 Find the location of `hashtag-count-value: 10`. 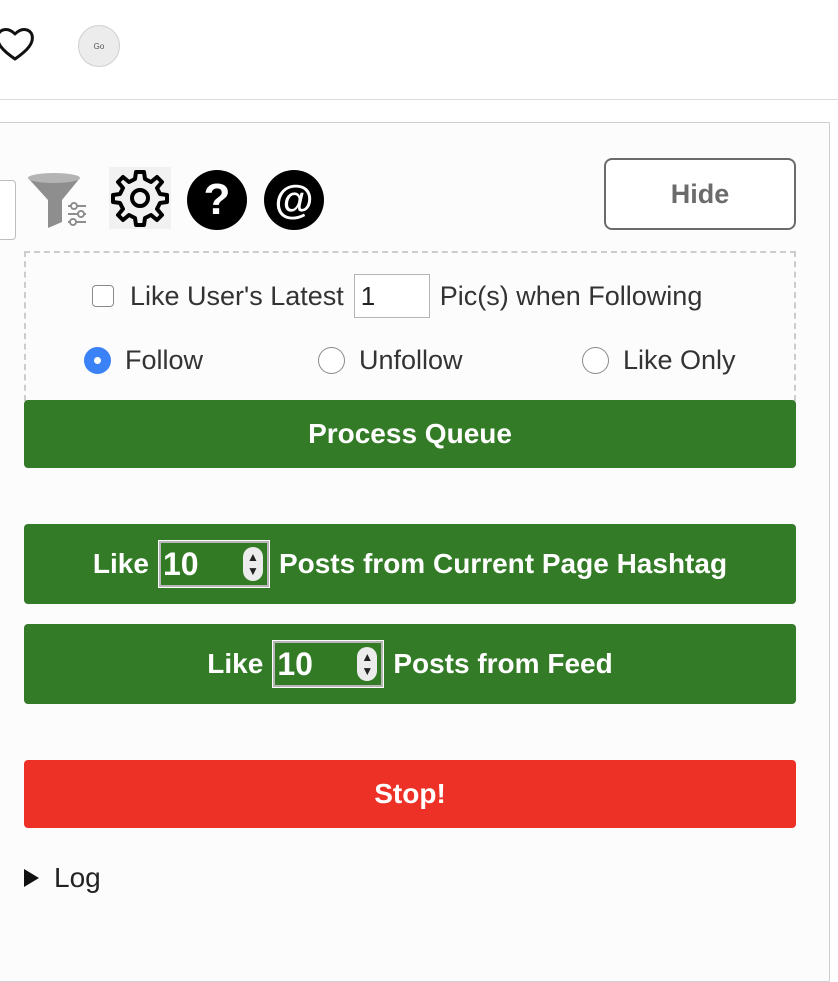

hashtag-count-value: 10 is located at coordinates (180, 563).